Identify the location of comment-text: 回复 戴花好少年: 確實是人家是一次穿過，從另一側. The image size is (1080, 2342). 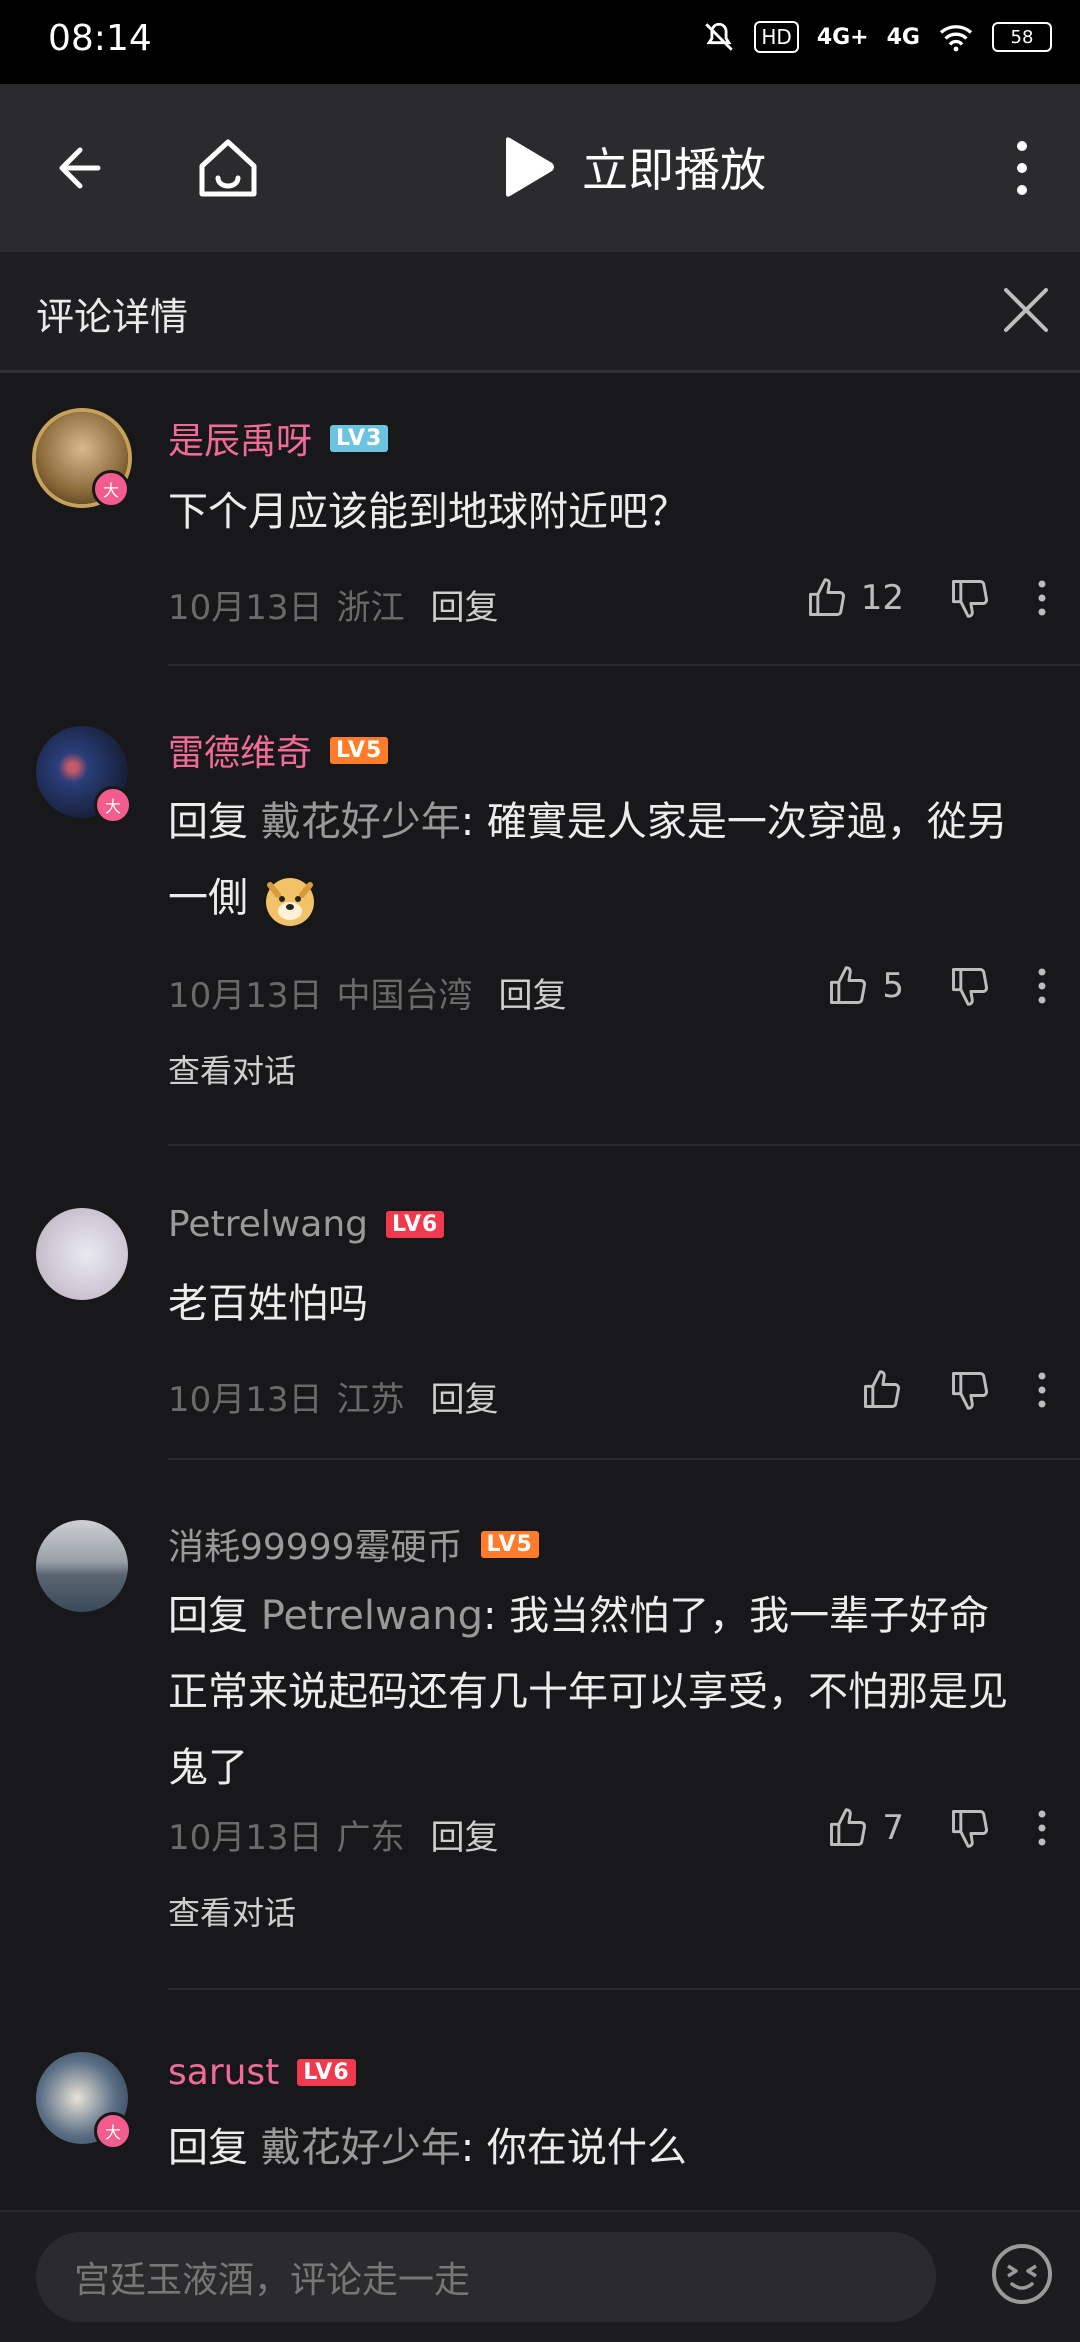
(598, 860).